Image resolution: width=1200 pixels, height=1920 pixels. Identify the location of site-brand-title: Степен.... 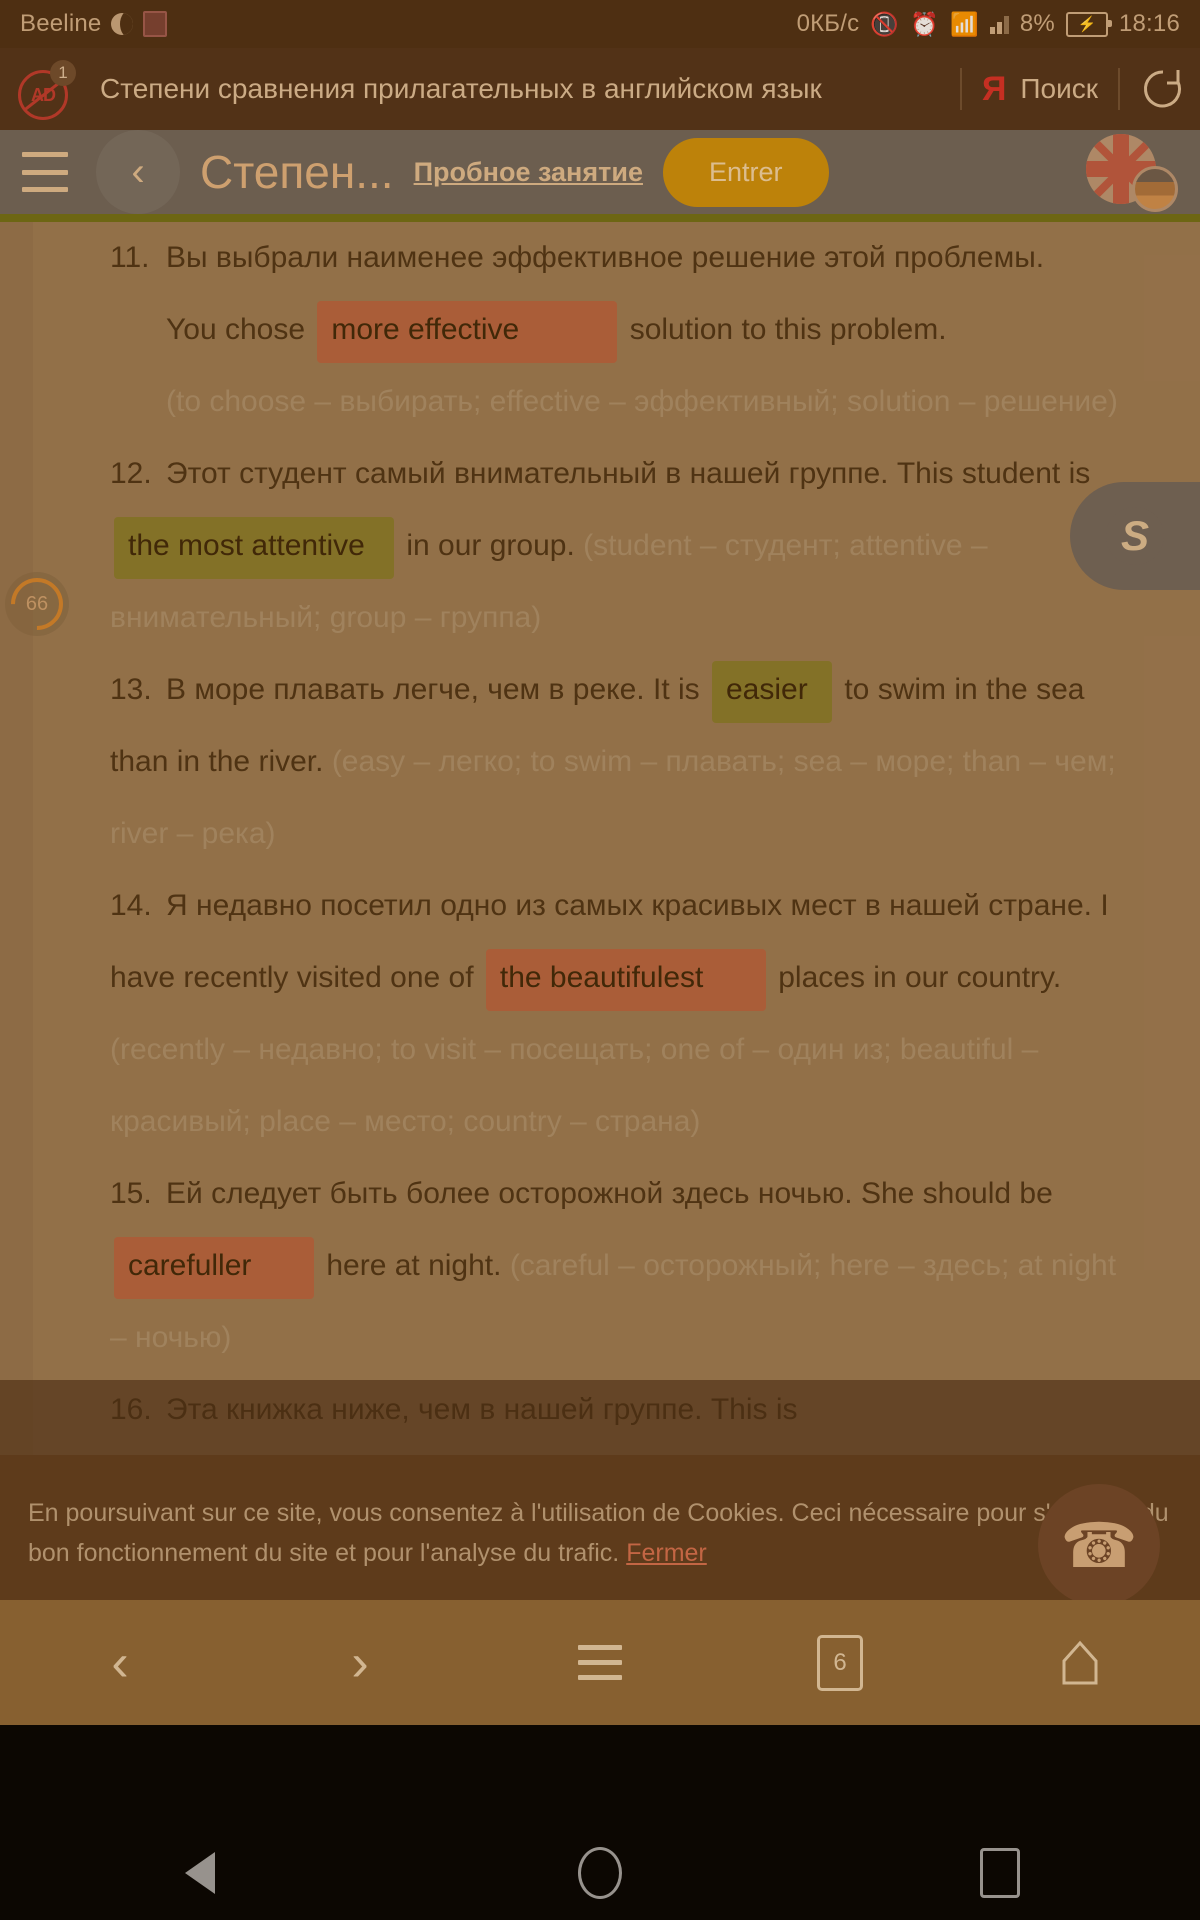
(297, 172).